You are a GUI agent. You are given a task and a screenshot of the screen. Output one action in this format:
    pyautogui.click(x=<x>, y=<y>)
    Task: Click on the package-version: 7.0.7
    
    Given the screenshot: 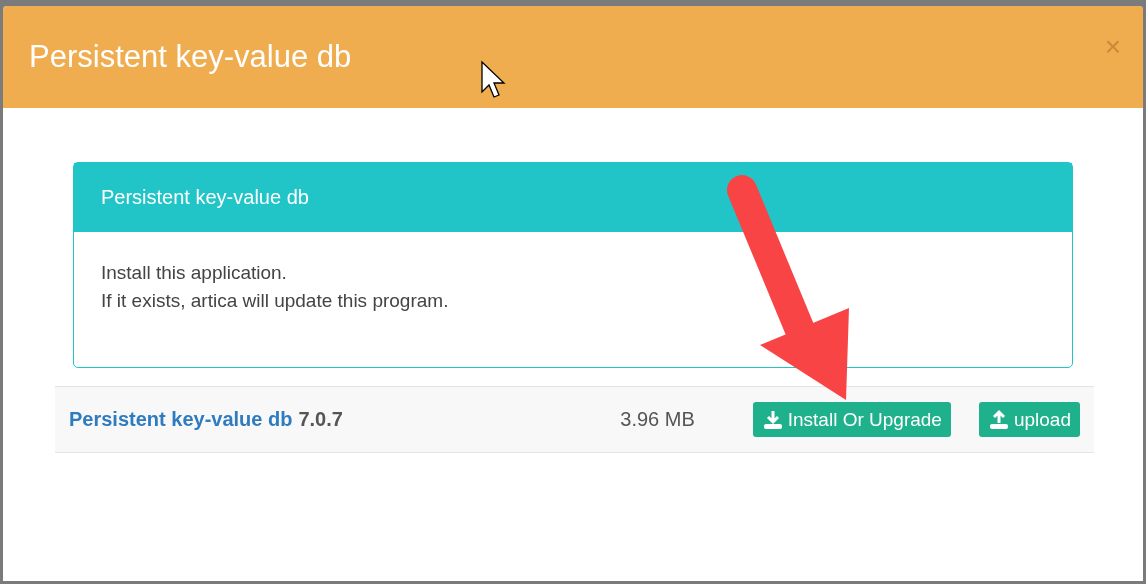 What is the action you would take?
    pyautogui.click(x=320, y=419)
    